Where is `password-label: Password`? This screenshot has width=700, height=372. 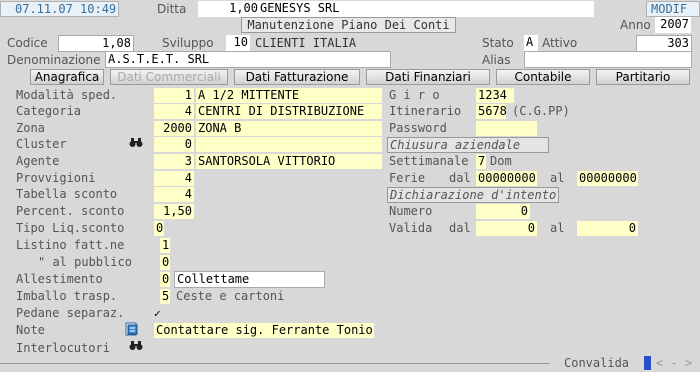
password-label: Password is located at coordinates (418, 128).